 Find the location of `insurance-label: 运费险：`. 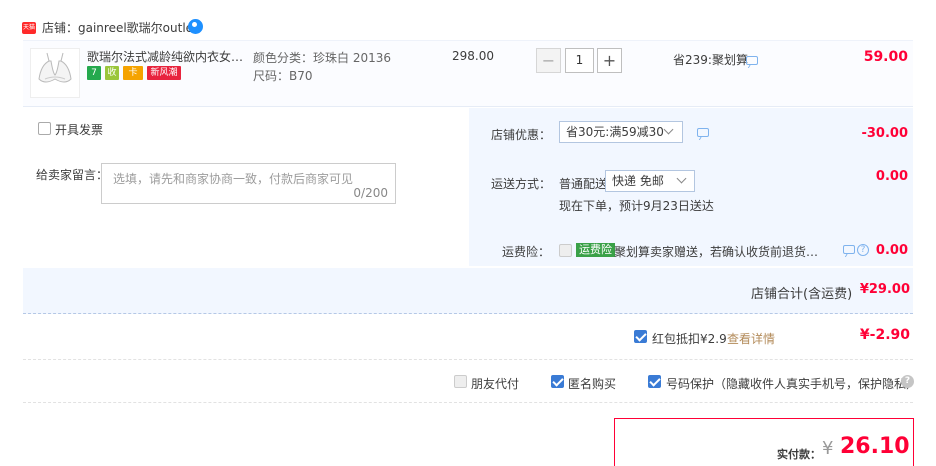

insurance-label: 运费险： is located at coordinates (526, 252).